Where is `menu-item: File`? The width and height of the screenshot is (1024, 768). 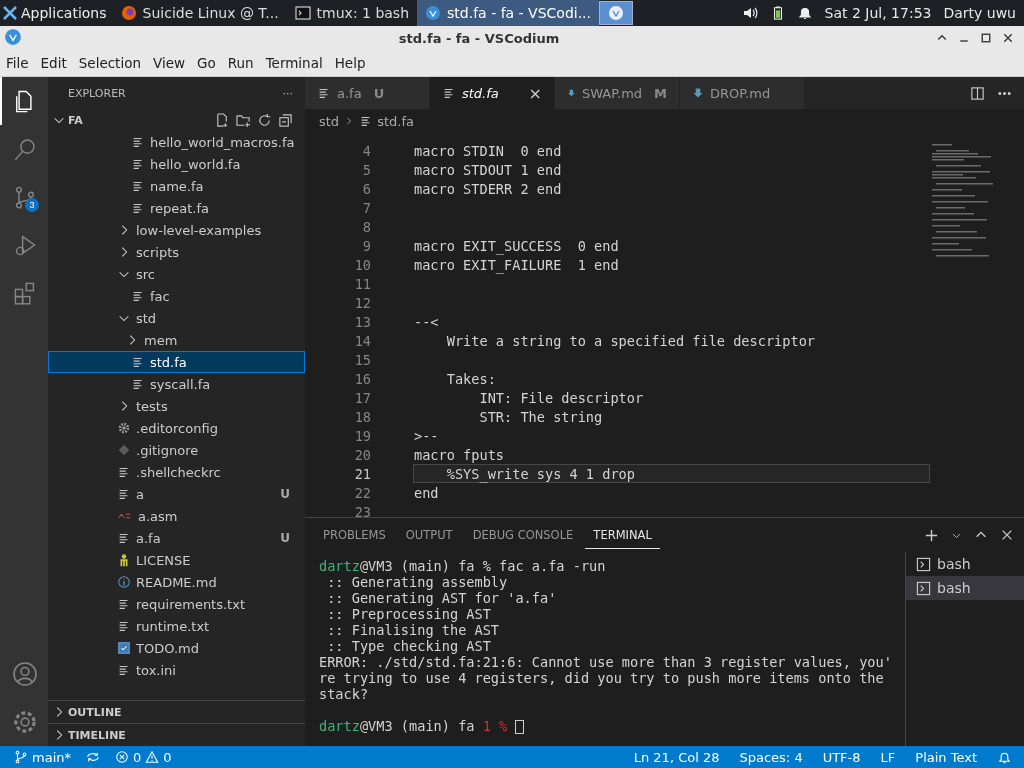
menu-item: File is located at coordinates (17, 63).